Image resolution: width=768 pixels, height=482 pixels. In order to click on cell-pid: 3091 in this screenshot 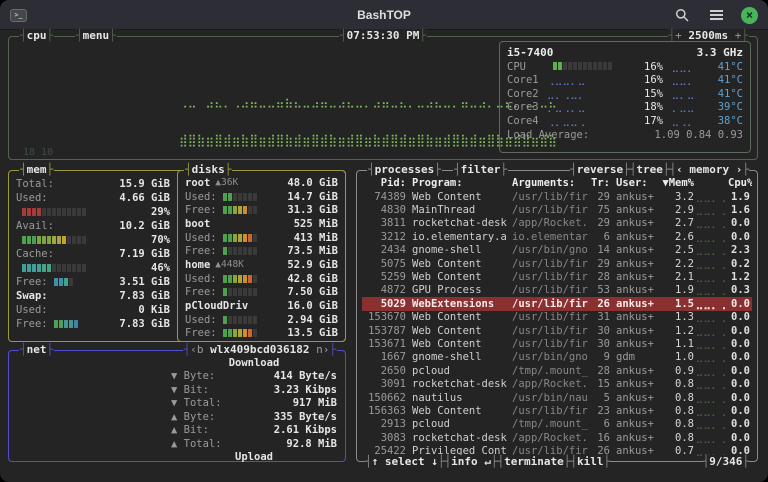, I will do `click(393, 384)`.